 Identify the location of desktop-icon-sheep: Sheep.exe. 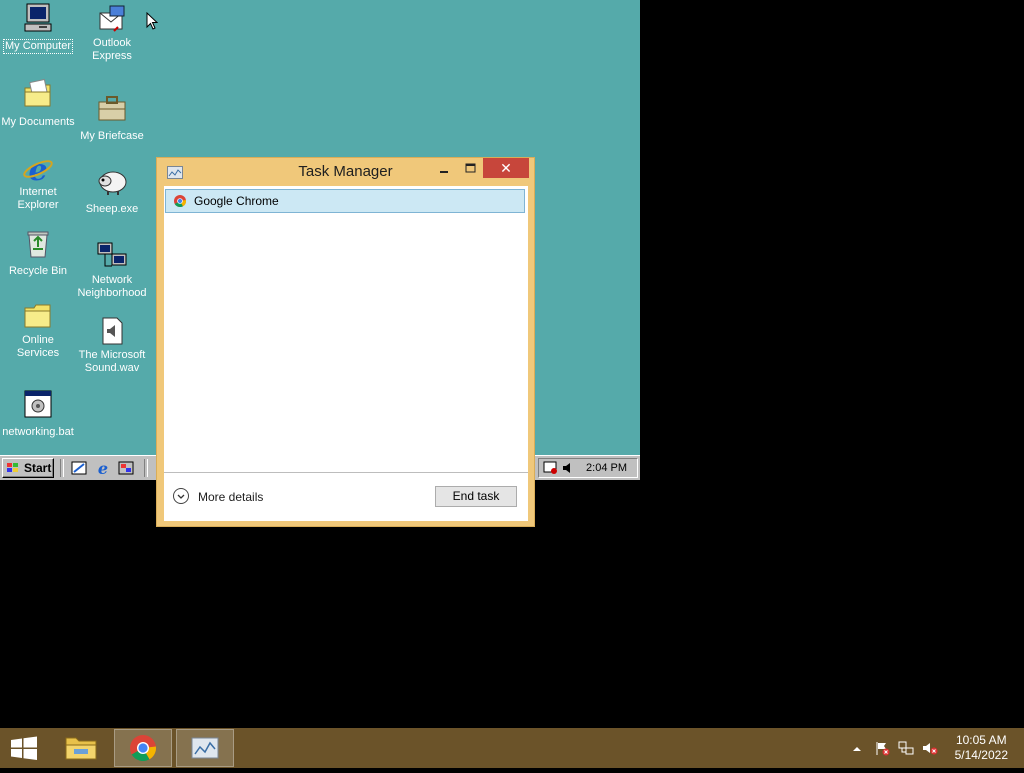
(112, 191).